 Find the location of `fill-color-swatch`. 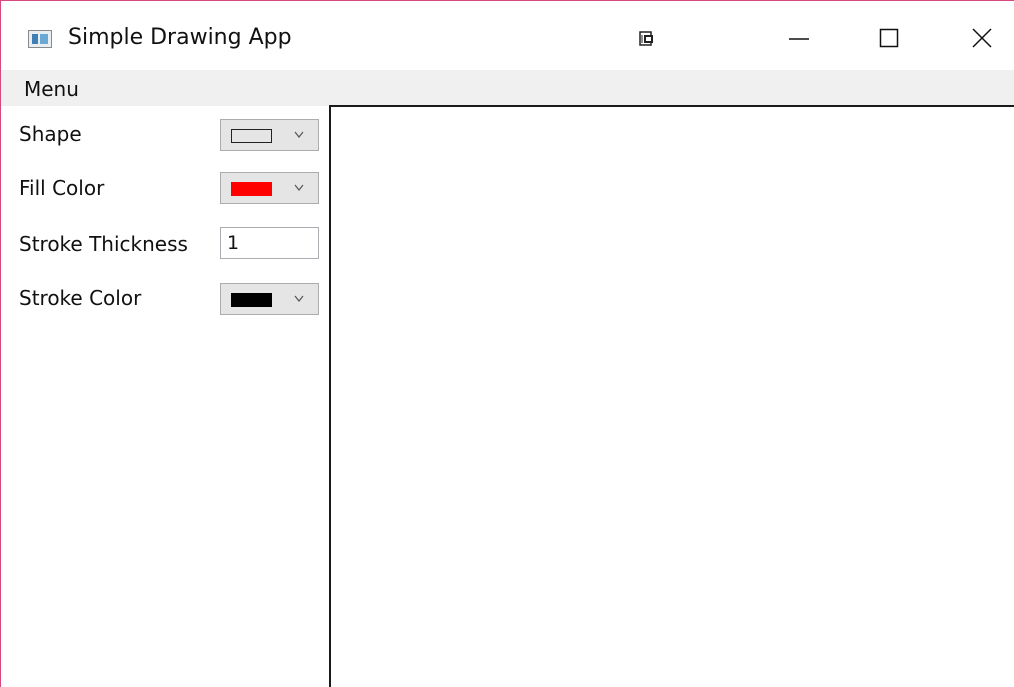

fill-color-swatch is located at coordinates (251, 189).